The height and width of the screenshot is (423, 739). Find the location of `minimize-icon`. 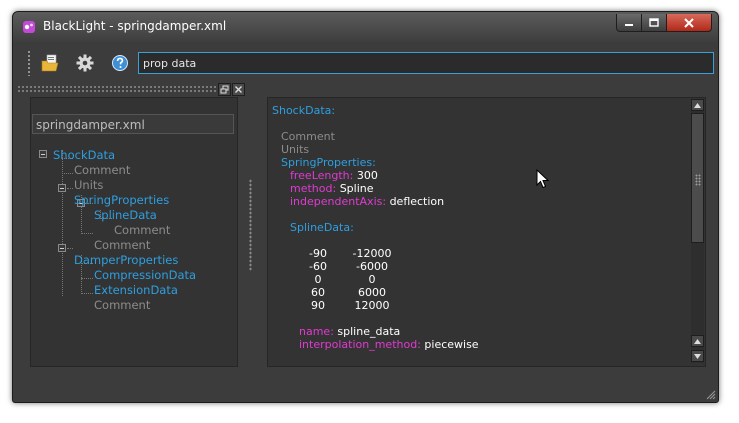

minimize-icon is located at coordinates (629, 24).